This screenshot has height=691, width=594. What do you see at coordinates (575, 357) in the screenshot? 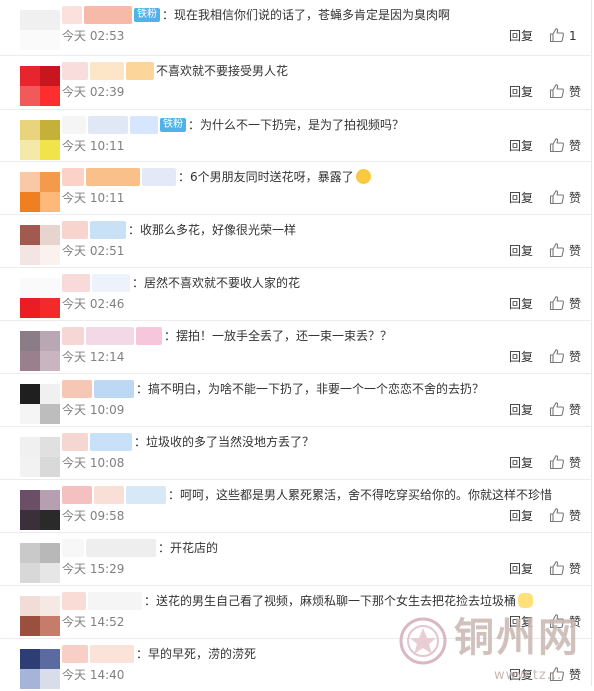
I see `like-count: 赞` at bounding box center [575, 357].